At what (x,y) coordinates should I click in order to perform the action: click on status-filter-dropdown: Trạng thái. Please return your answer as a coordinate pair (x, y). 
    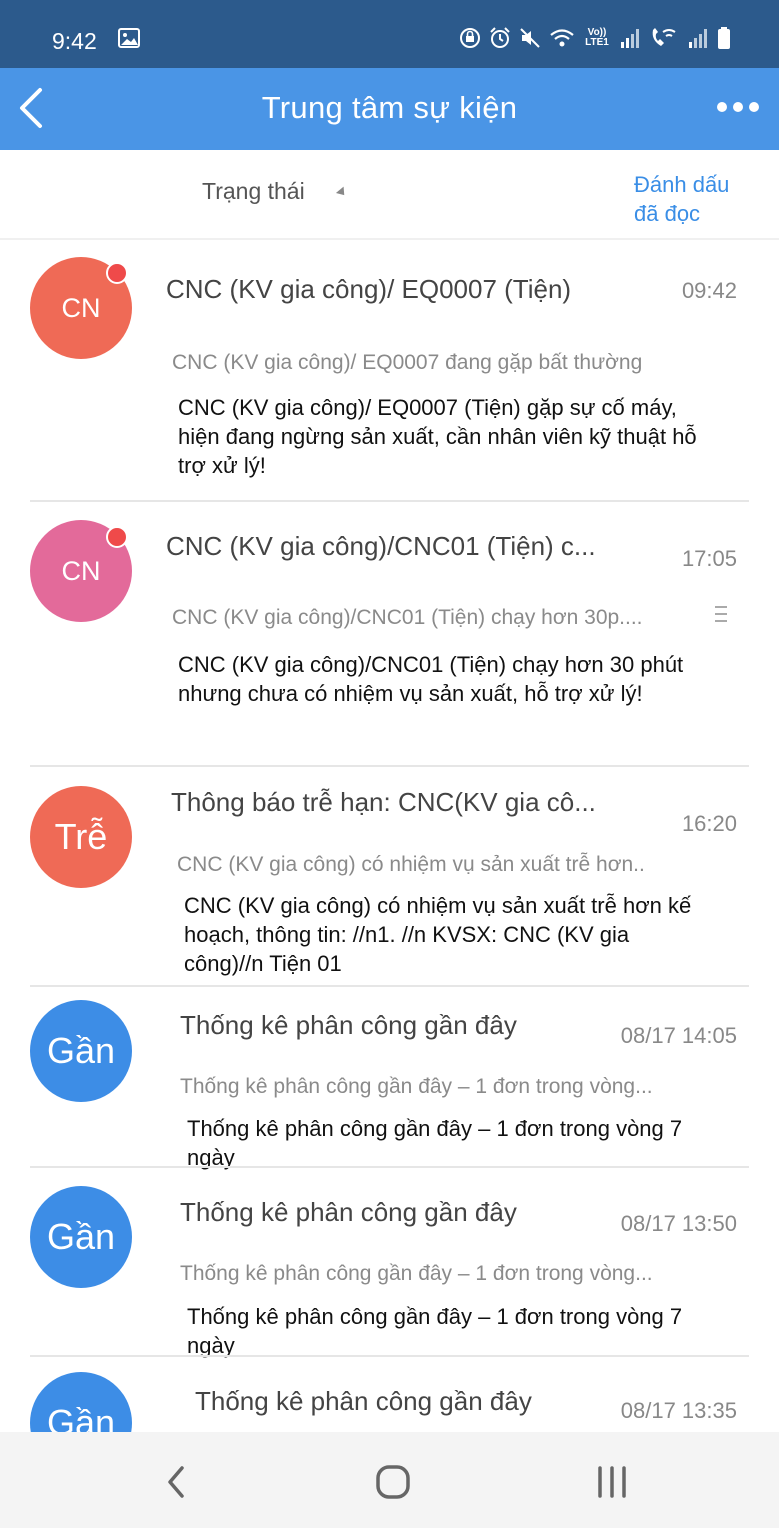
    Looking at the image, I should click on (275, 191).